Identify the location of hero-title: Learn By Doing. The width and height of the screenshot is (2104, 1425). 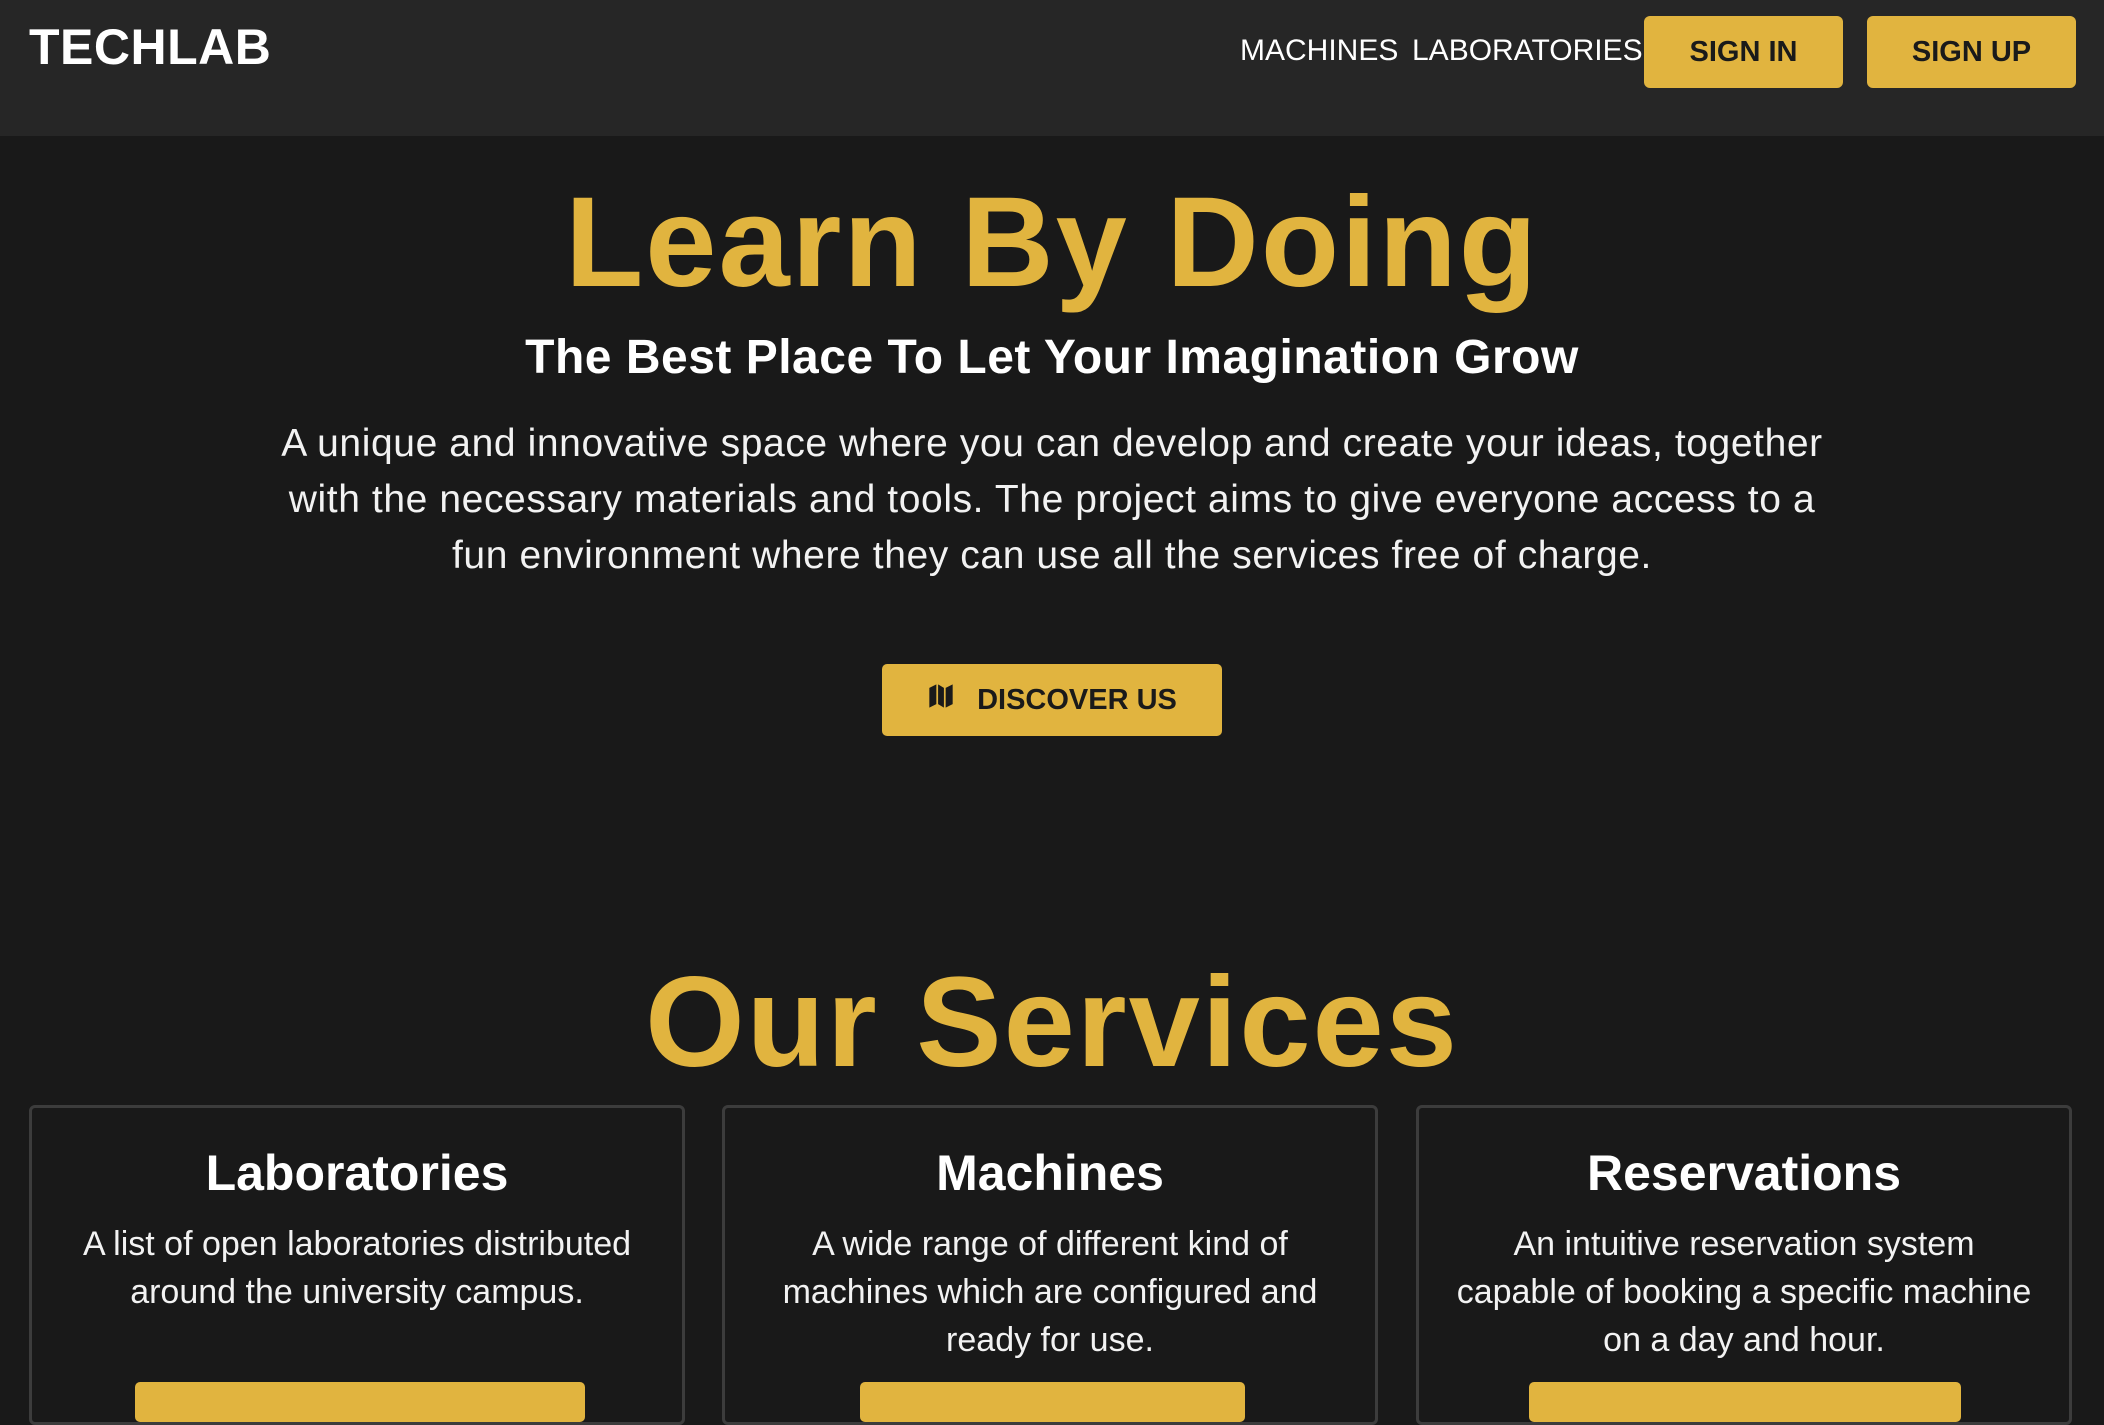
(1052, 242).